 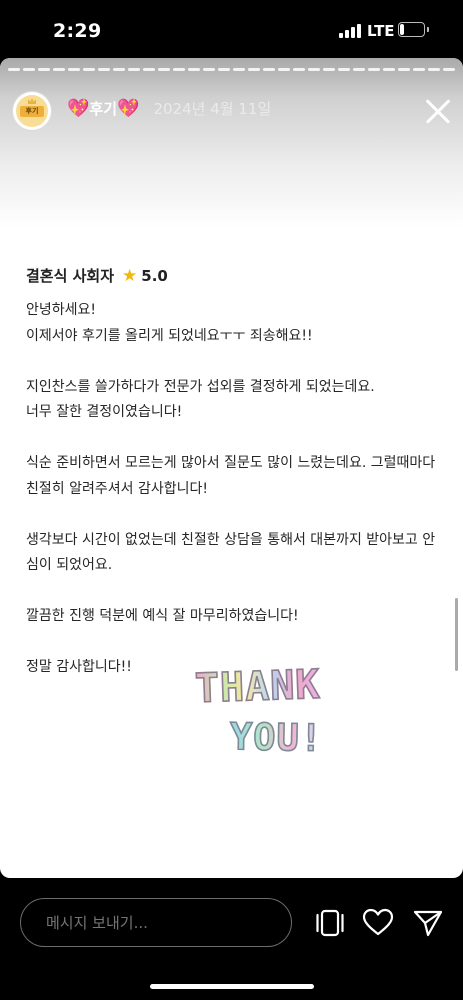 I want to click on story-date: 2024년 4월 11일, so click(x=212, y=109).